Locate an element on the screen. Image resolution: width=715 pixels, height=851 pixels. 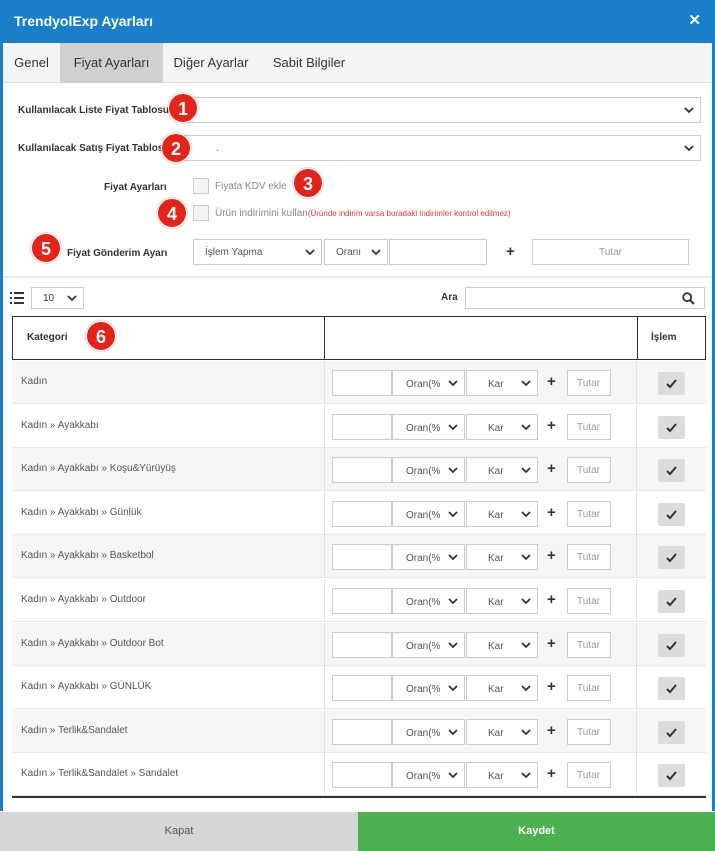
page-size-select: 10 is located at coordinates (57, 298).